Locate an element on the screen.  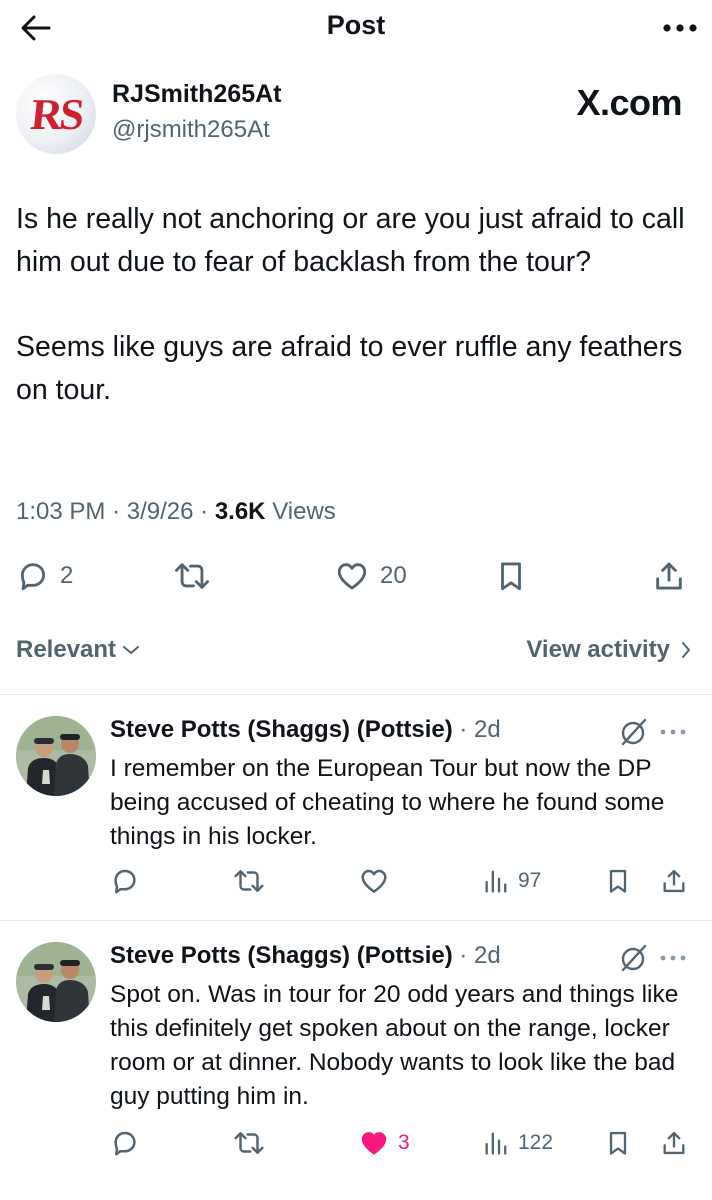
like-button: 3 is located at coordinates (384, 1143).